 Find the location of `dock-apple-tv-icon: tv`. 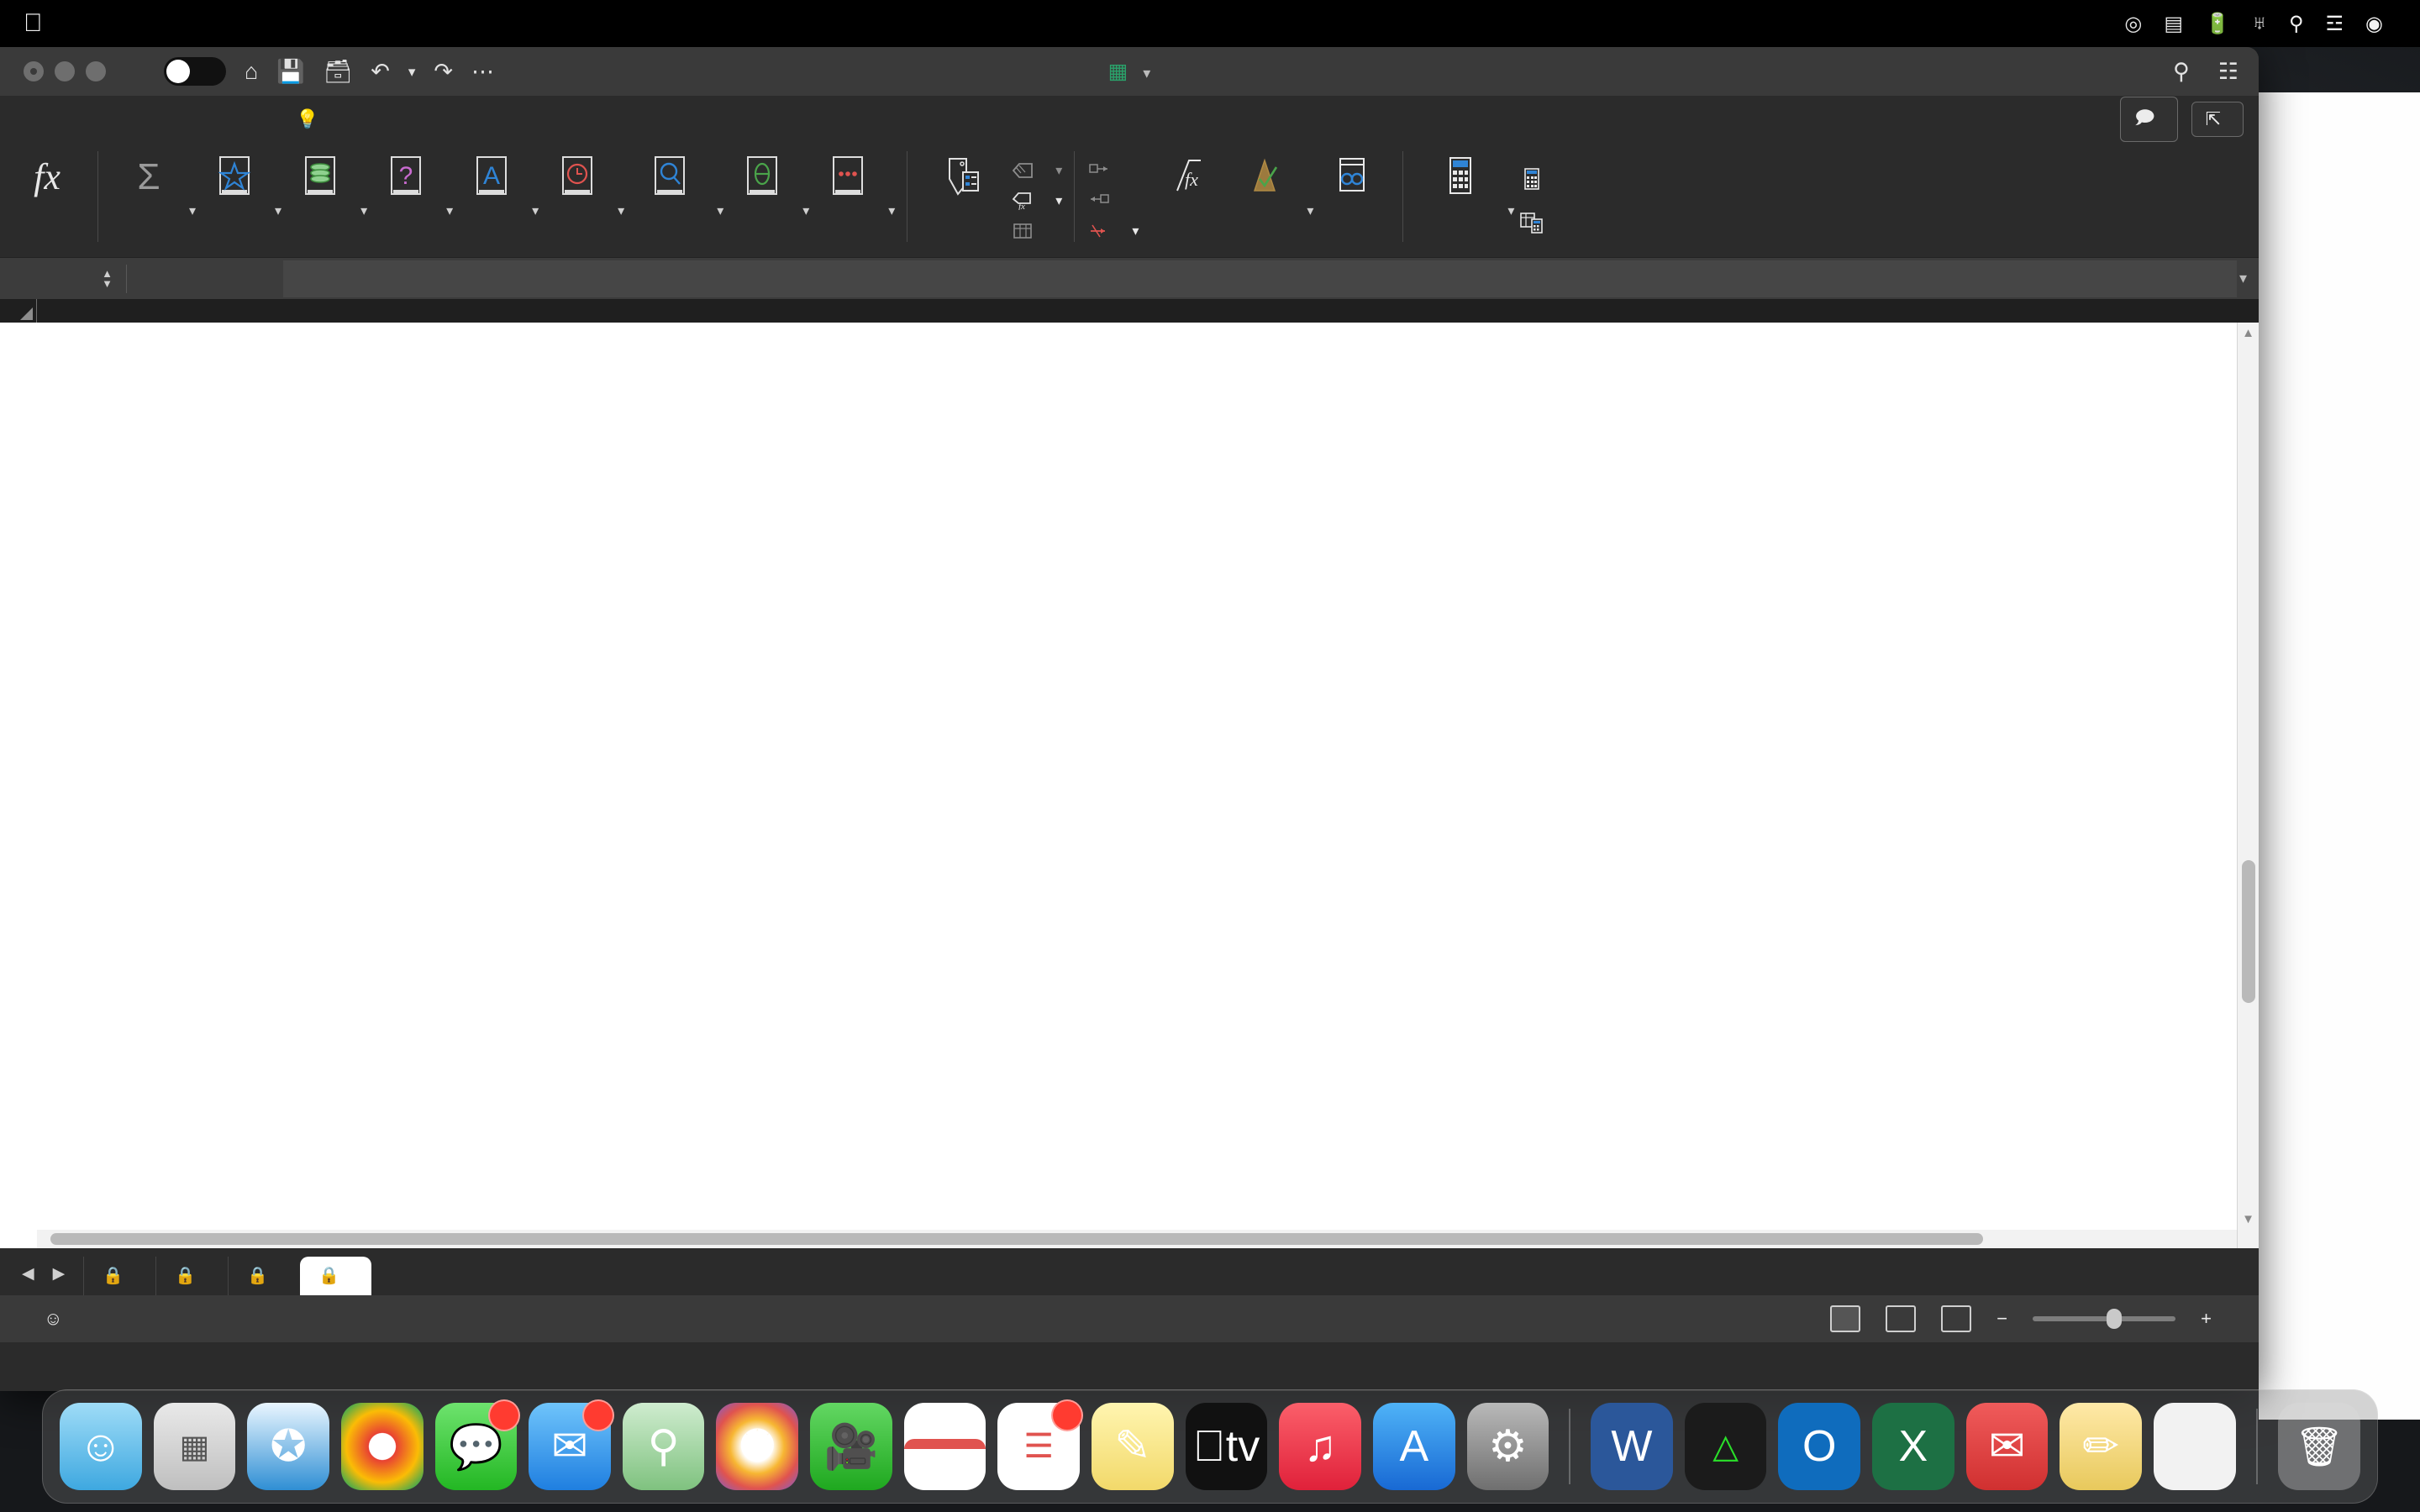

dock-apple-tv-icon: tv is located at coordinates (1226, 1446).